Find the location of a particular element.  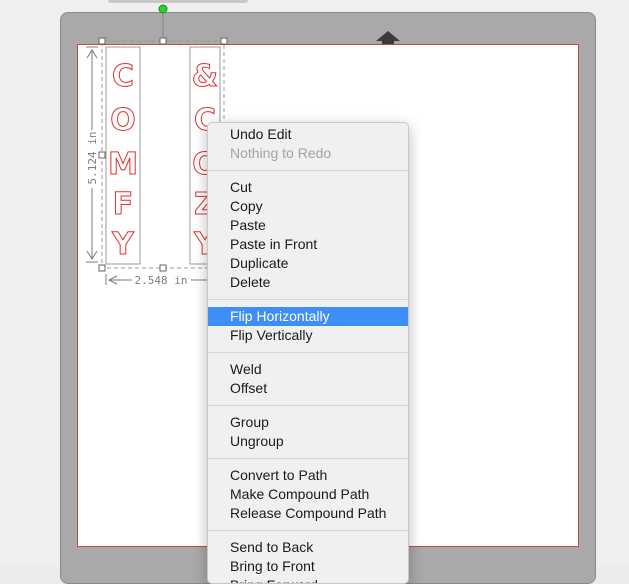

menu-item-ungroup: Ungroup is located at coordinates (308, 441).